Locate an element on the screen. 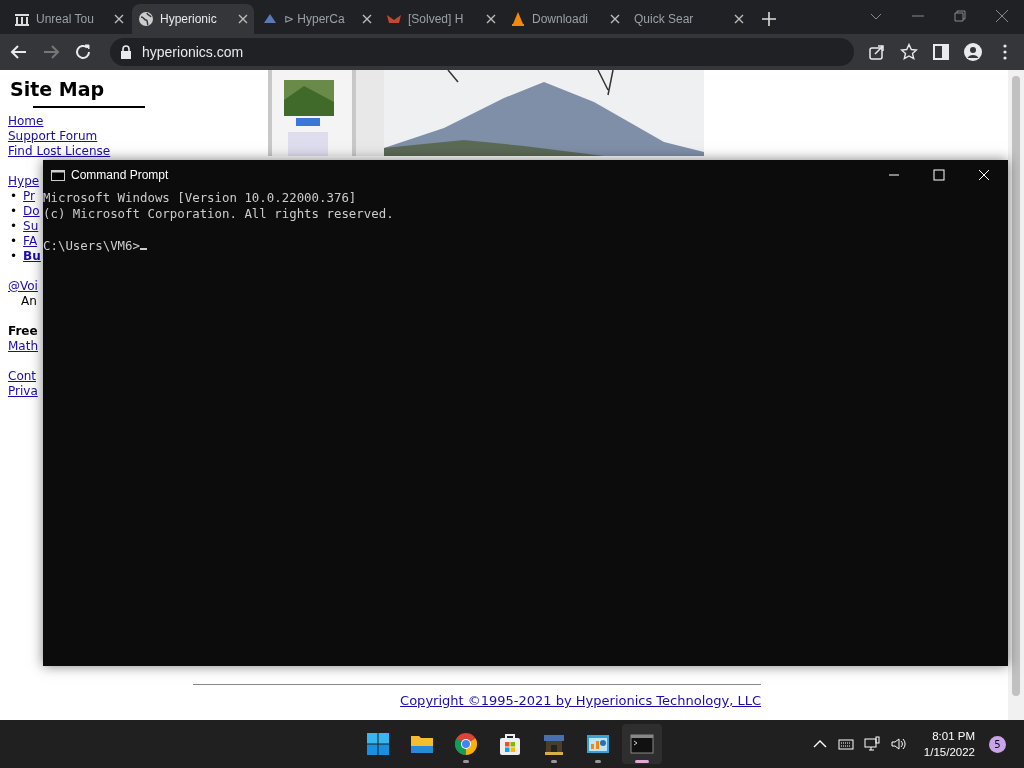 Image resolution: width=1024 pixels, height=768 pixels. forward-icon is located at coordinates (51, 52).